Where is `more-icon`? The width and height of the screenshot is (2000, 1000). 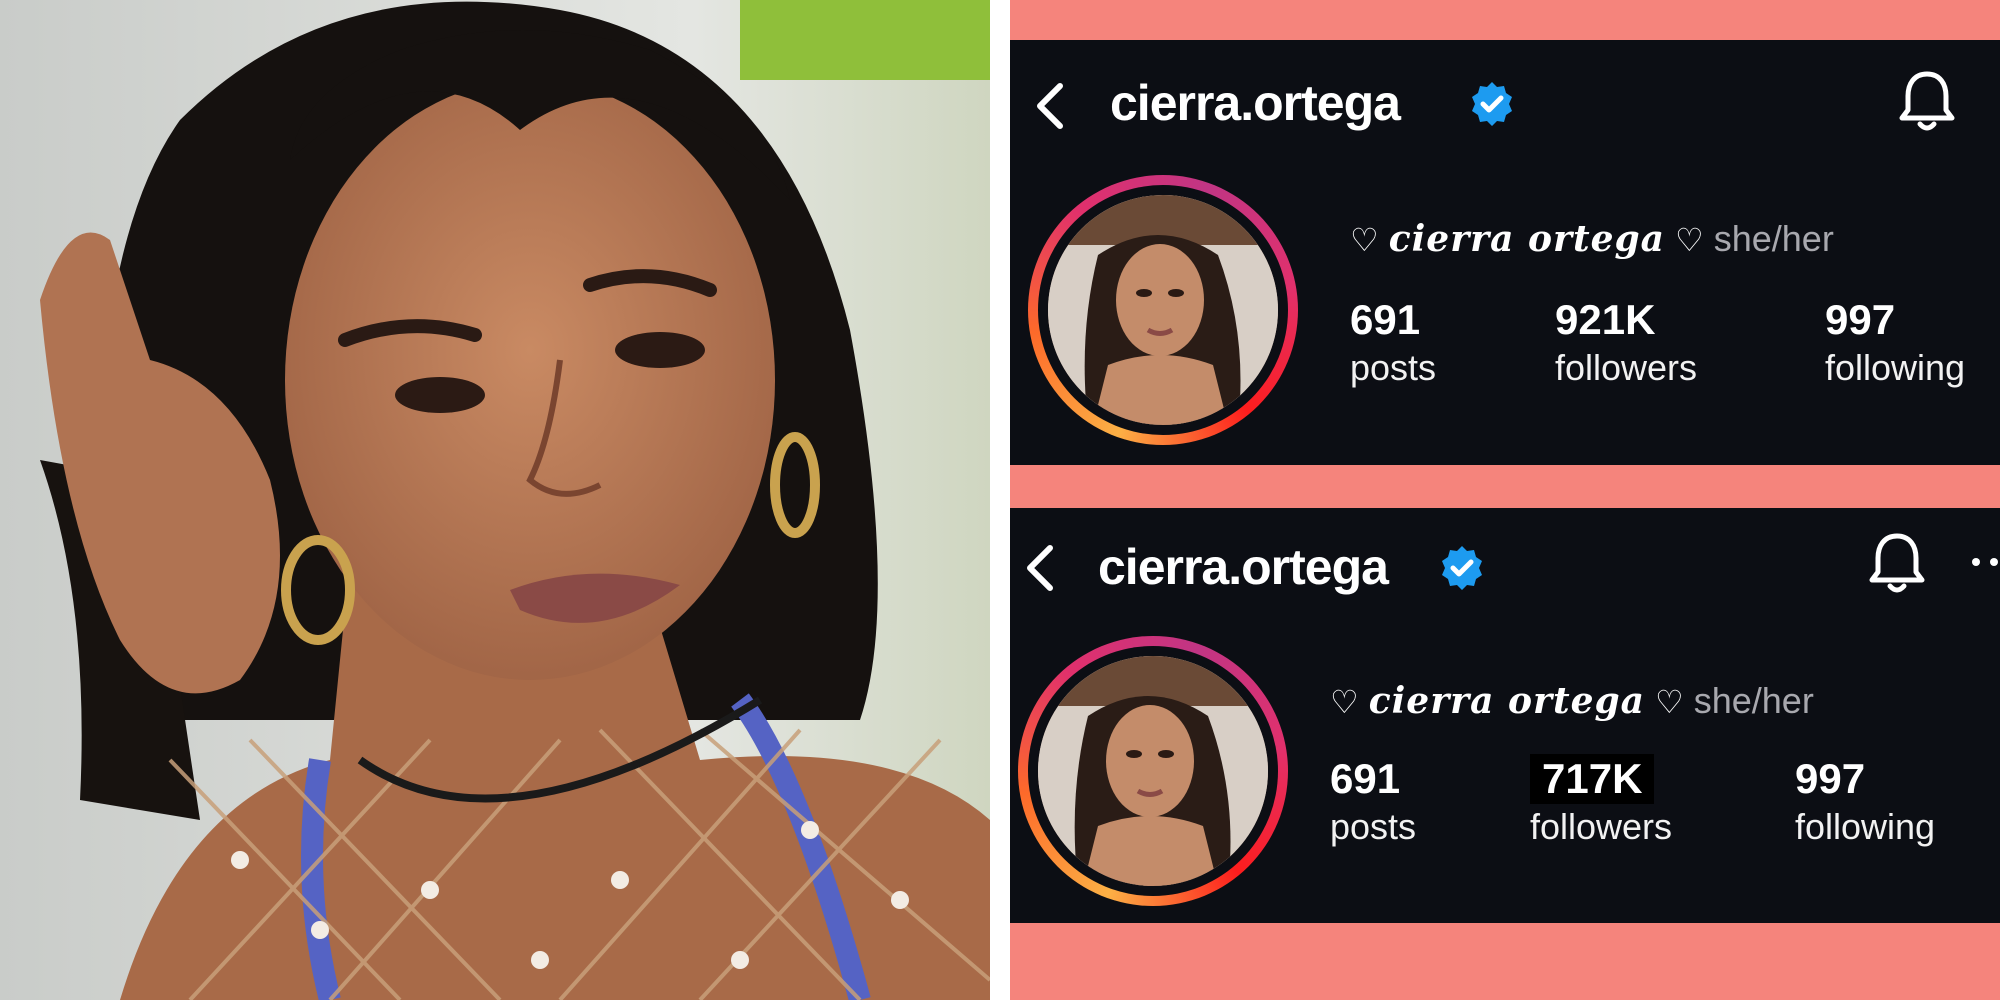
more-icon is located at coordinates (1980, 562).